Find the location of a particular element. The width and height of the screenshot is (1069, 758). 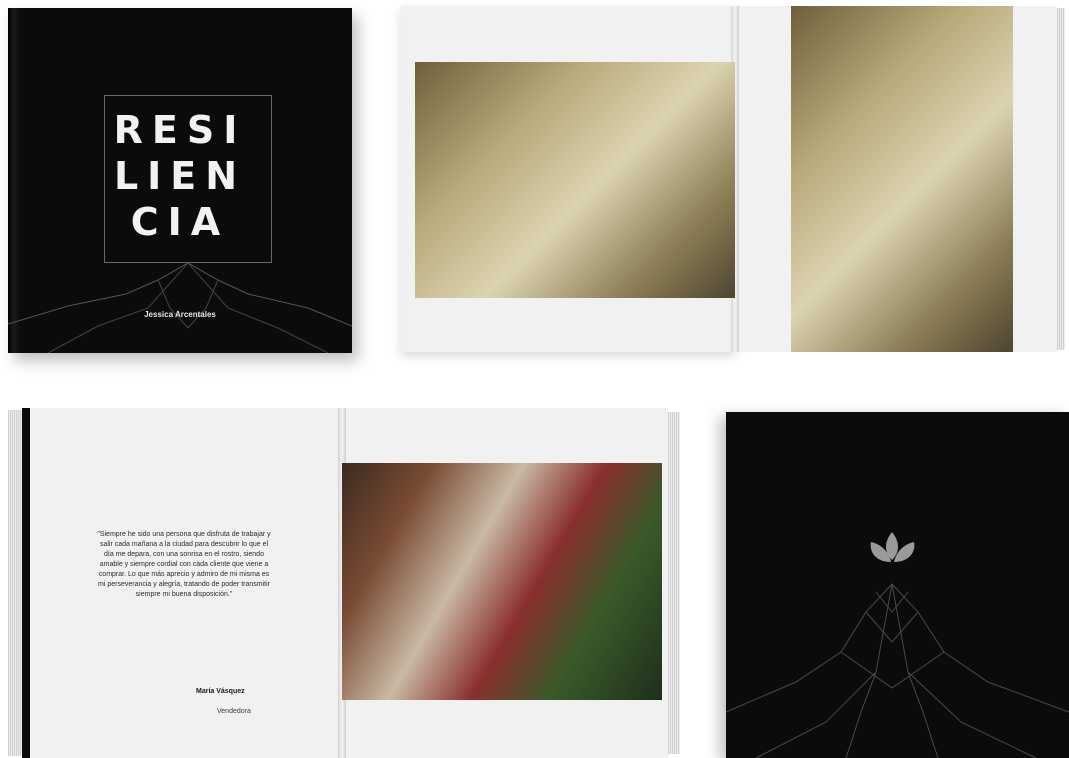

book-back-cover is located at coordinates (897, 585).